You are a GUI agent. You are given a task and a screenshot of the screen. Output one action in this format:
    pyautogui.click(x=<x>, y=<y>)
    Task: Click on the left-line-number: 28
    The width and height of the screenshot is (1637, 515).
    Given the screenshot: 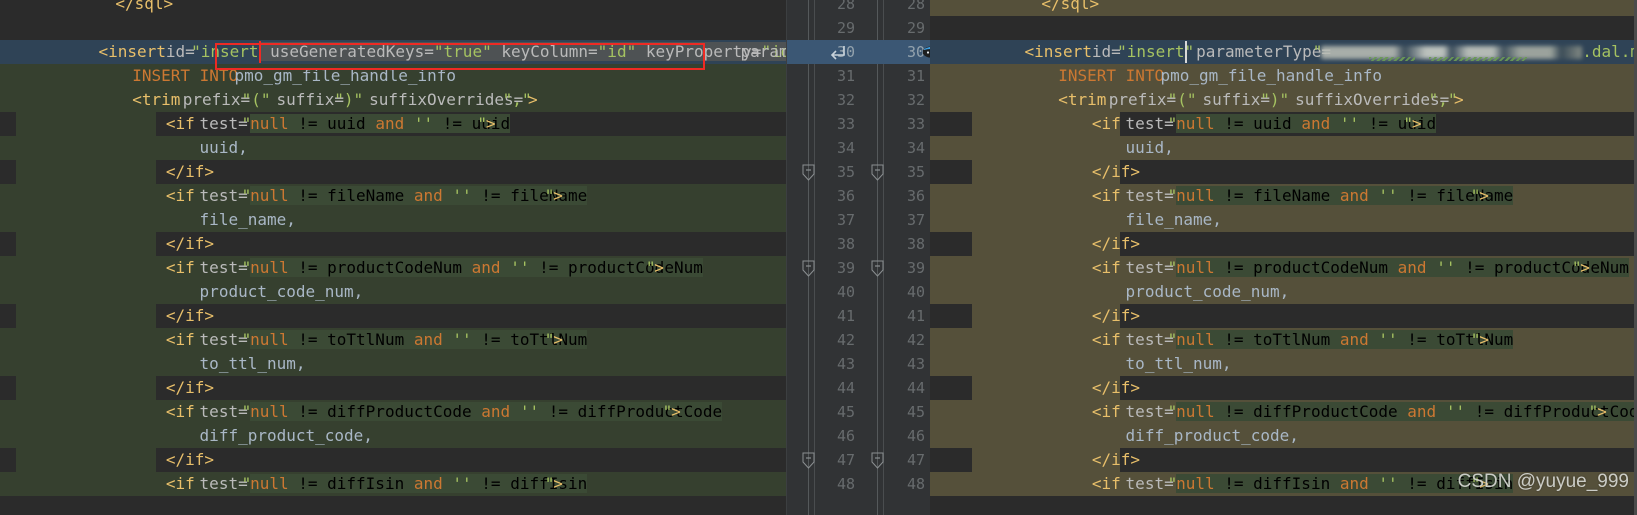 What is the action you would take?
    pyautogui.click(x=845, y=6)
    